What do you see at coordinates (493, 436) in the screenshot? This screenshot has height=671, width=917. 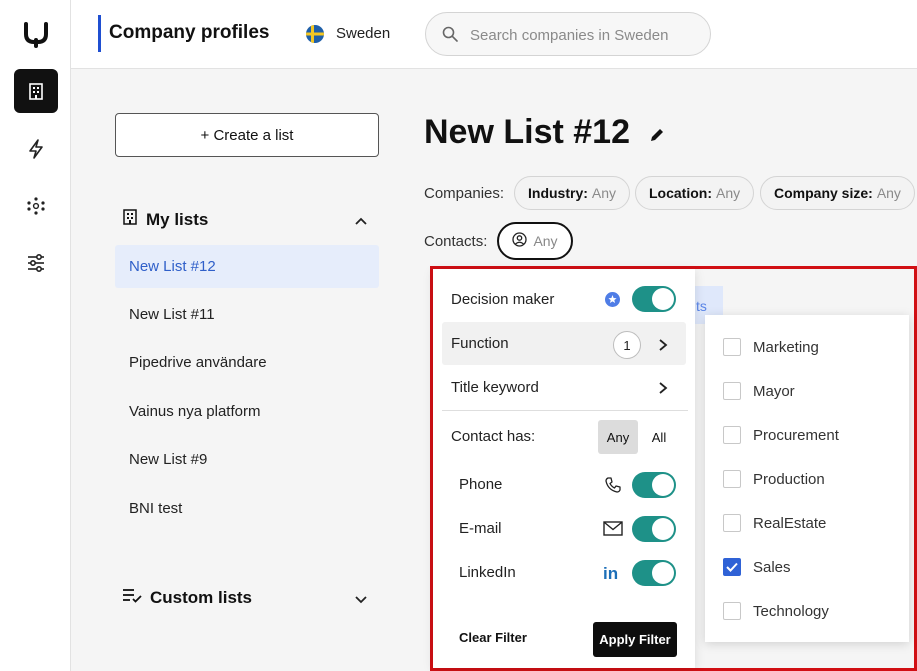 I see `contact-has-label: Contact has:` at bounding box center [493, 436].